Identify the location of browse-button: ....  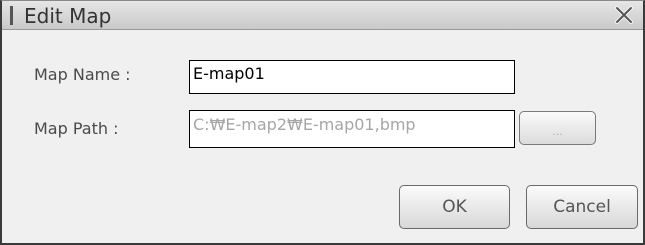
(557, 128).